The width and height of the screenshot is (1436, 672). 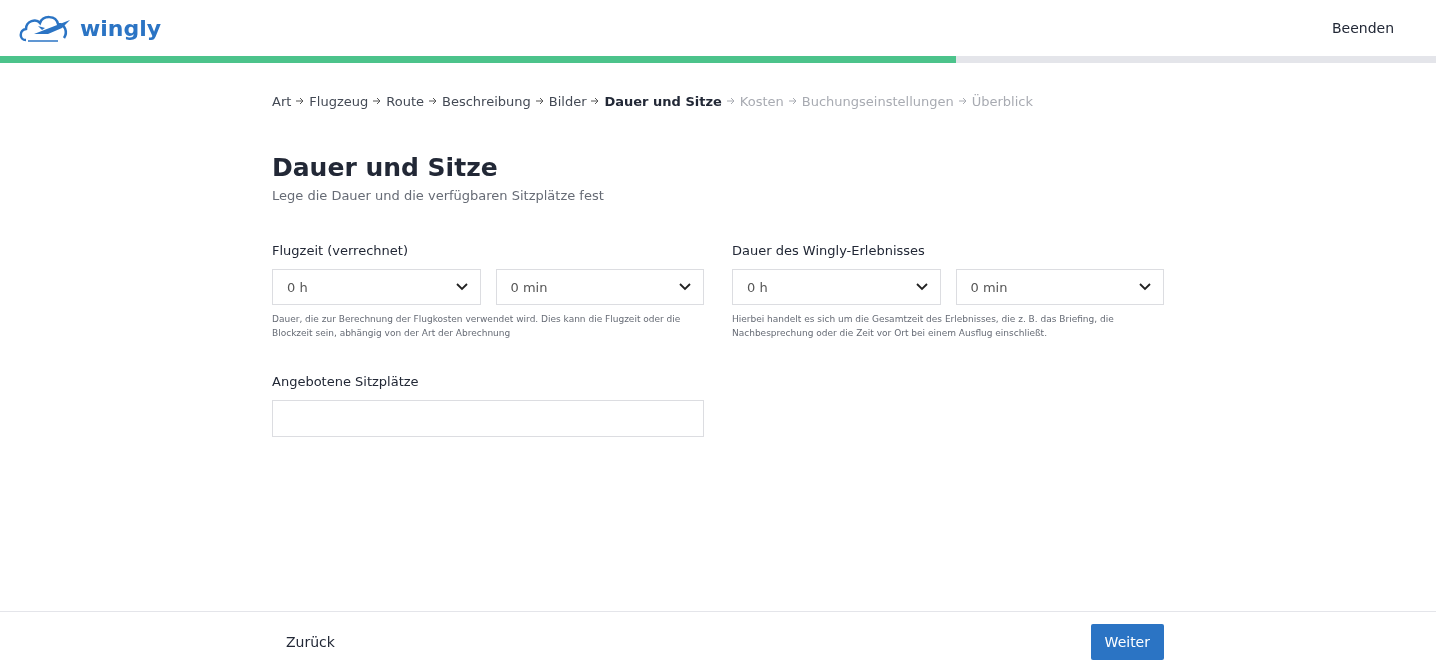 I want to click on breadcrumb-step: Art, so click(x=282, y=101).